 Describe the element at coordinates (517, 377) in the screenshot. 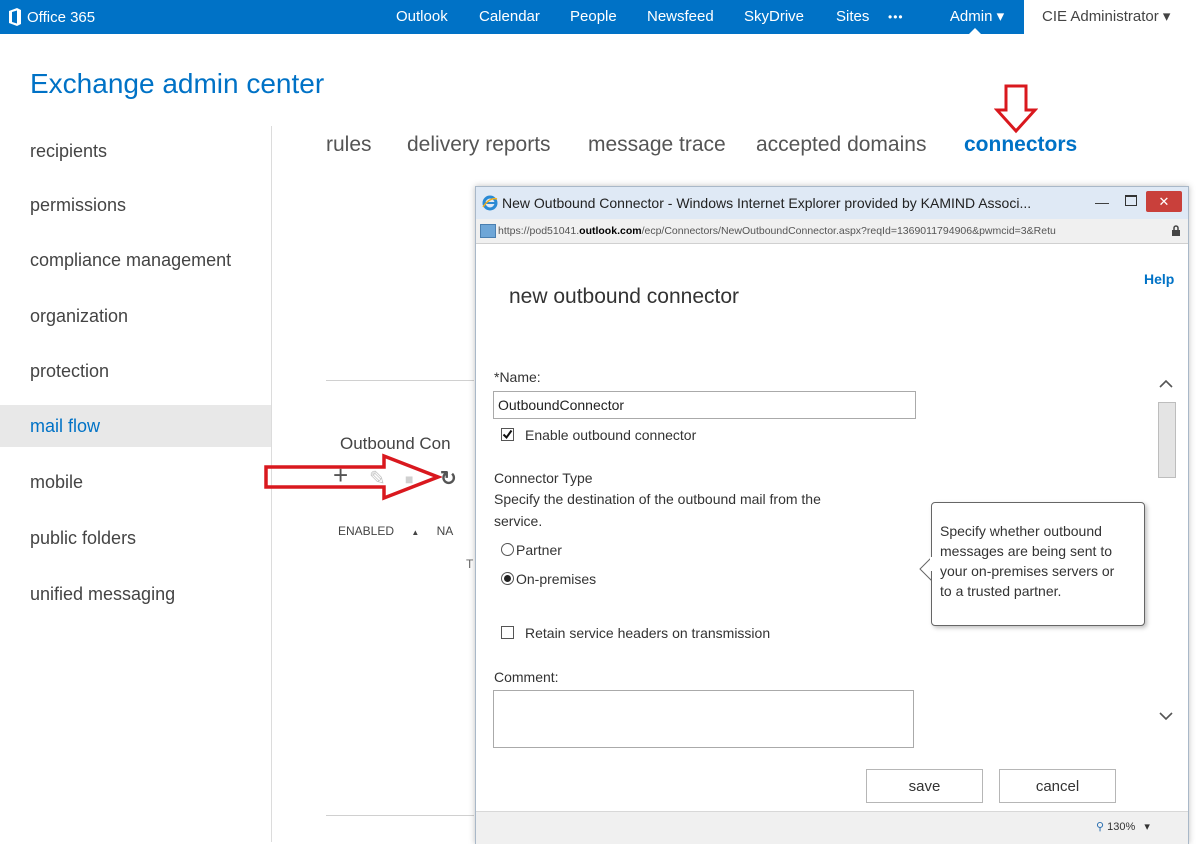

I see `name-label: *Name:` at that location.